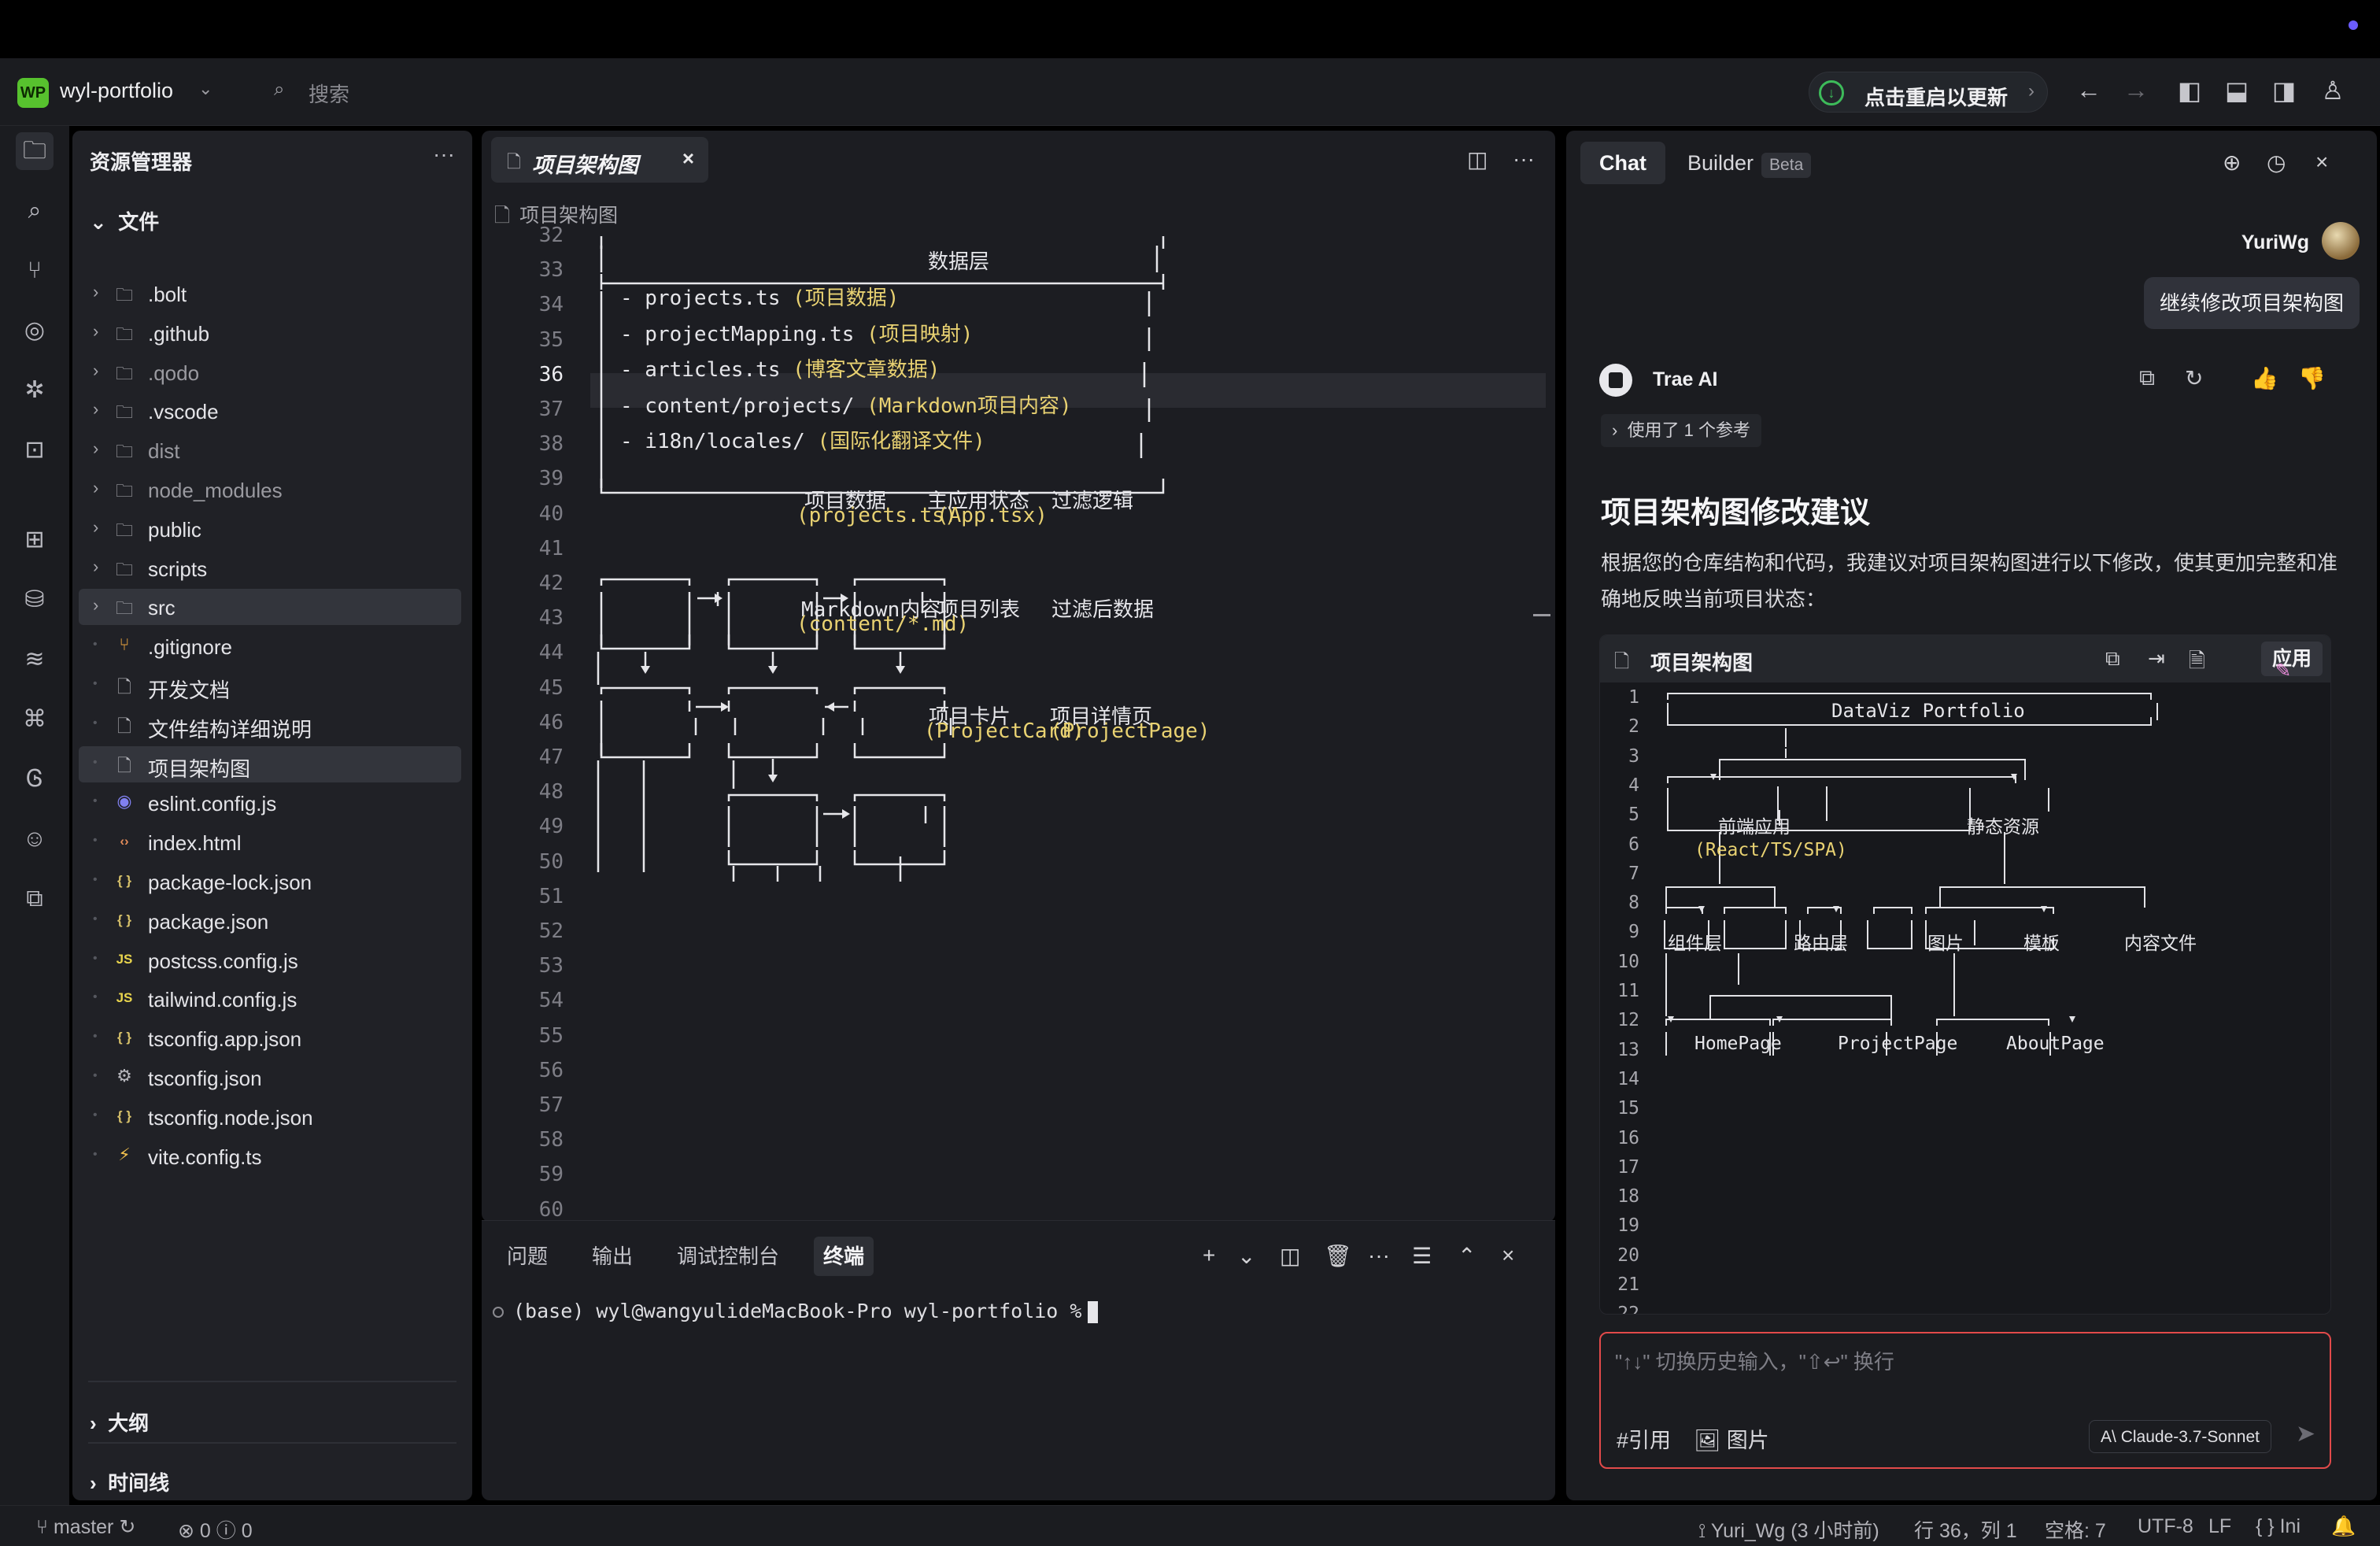 The height and width of the screenshot is (1546, 2380). Describe the element at coordinates (1644, 1438) in the screenshot. I see `quote-button: #引用` at that location.